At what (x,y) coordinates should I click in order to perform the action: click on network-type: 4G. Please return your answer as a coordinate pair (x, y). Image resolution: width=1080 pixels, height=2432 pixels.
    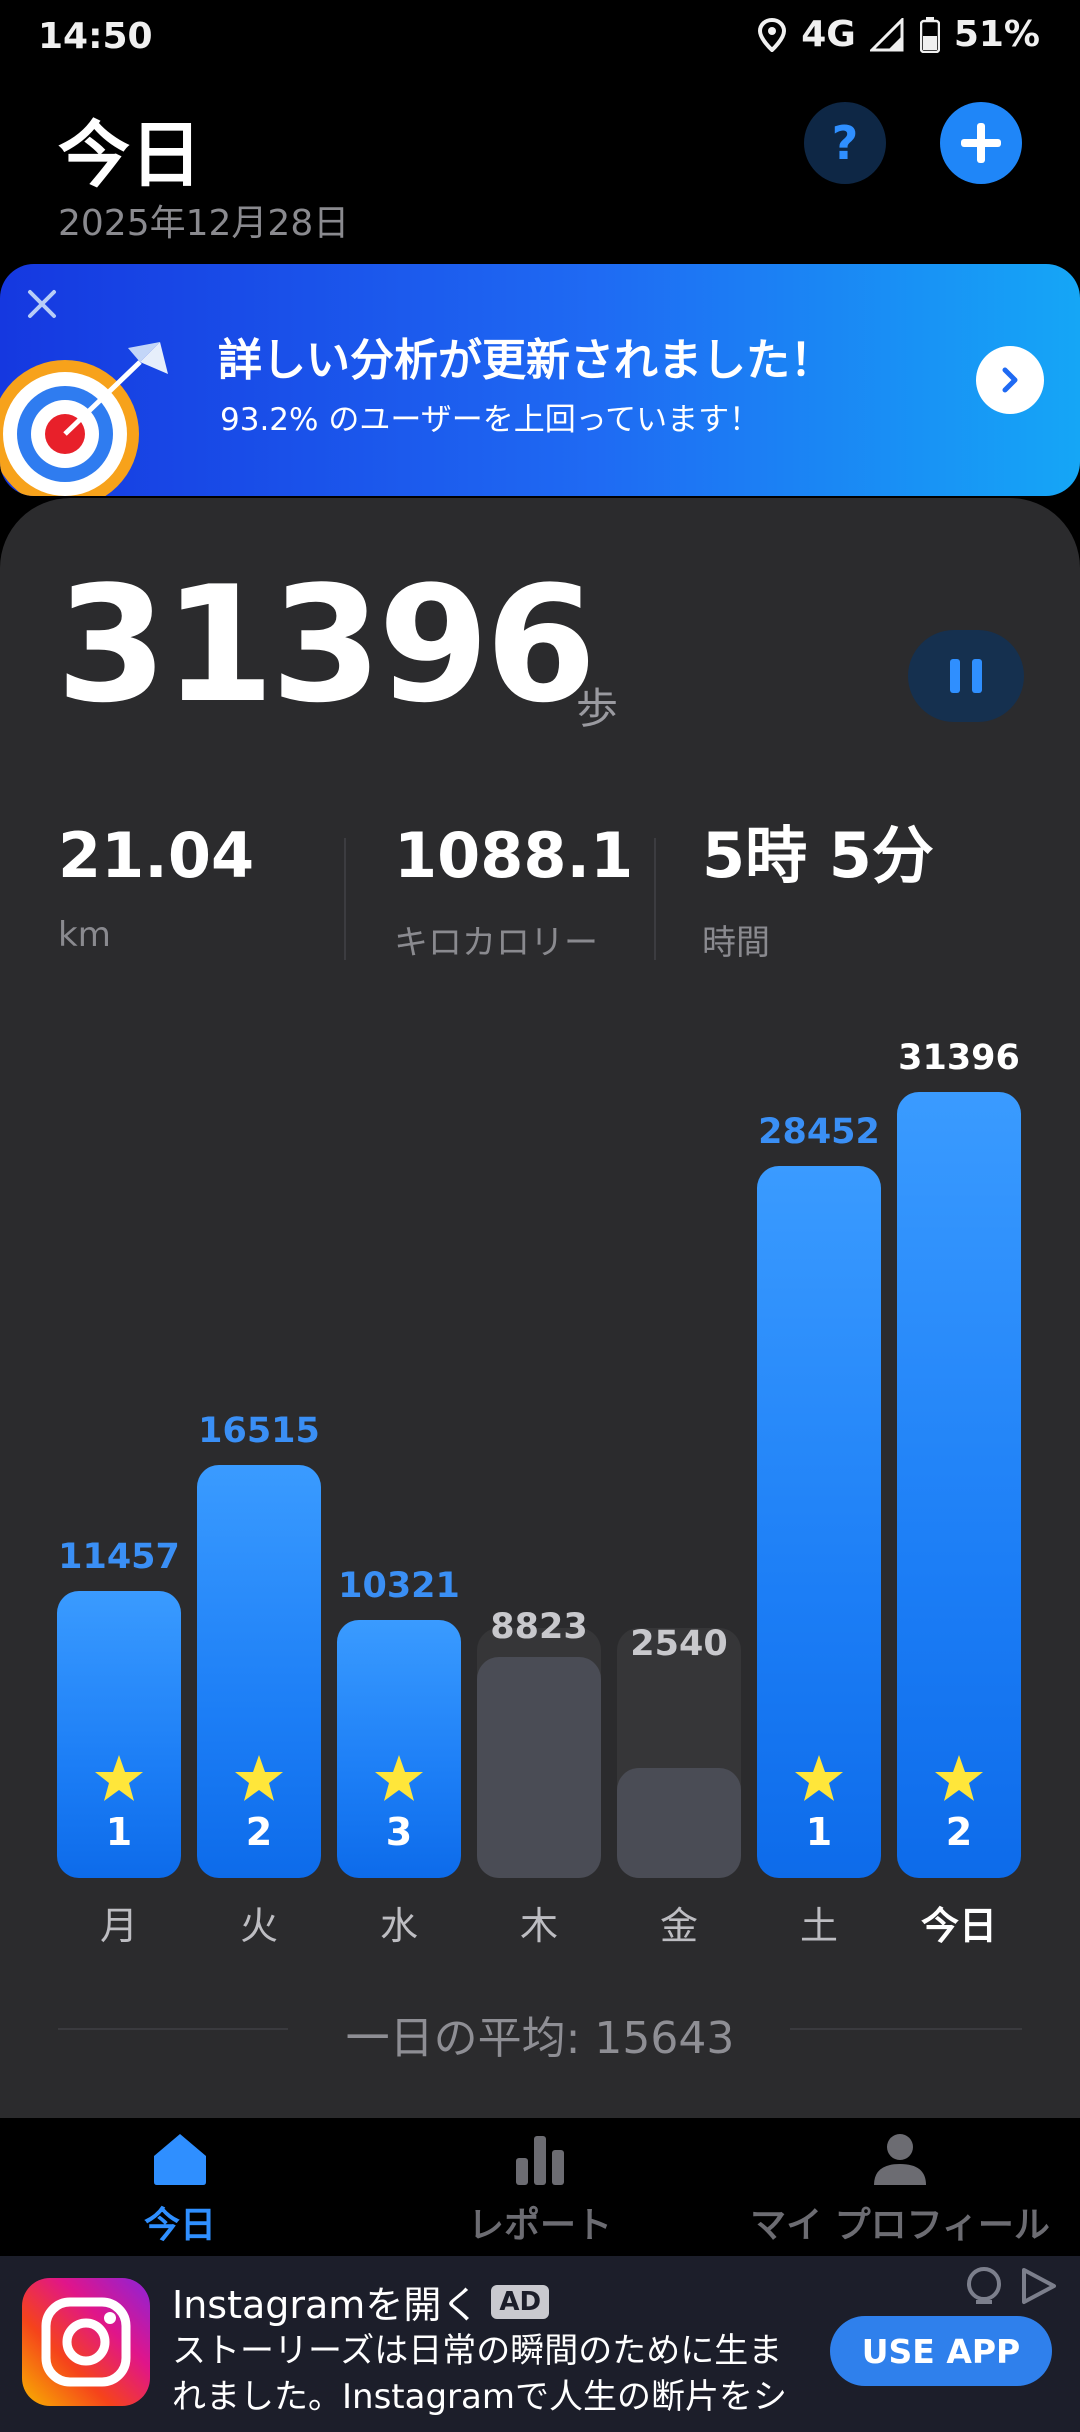
    Looking at the image, I should click on (828, 34).